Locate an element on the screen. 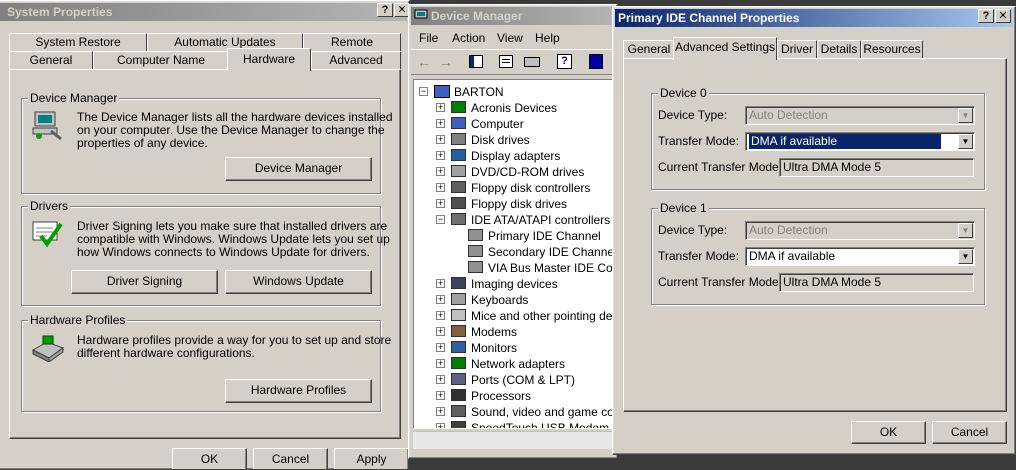 This screenshot has height=470, width=1016. tree-item: + SpeedTouch USB Modem is located at coordinates (515, 424).